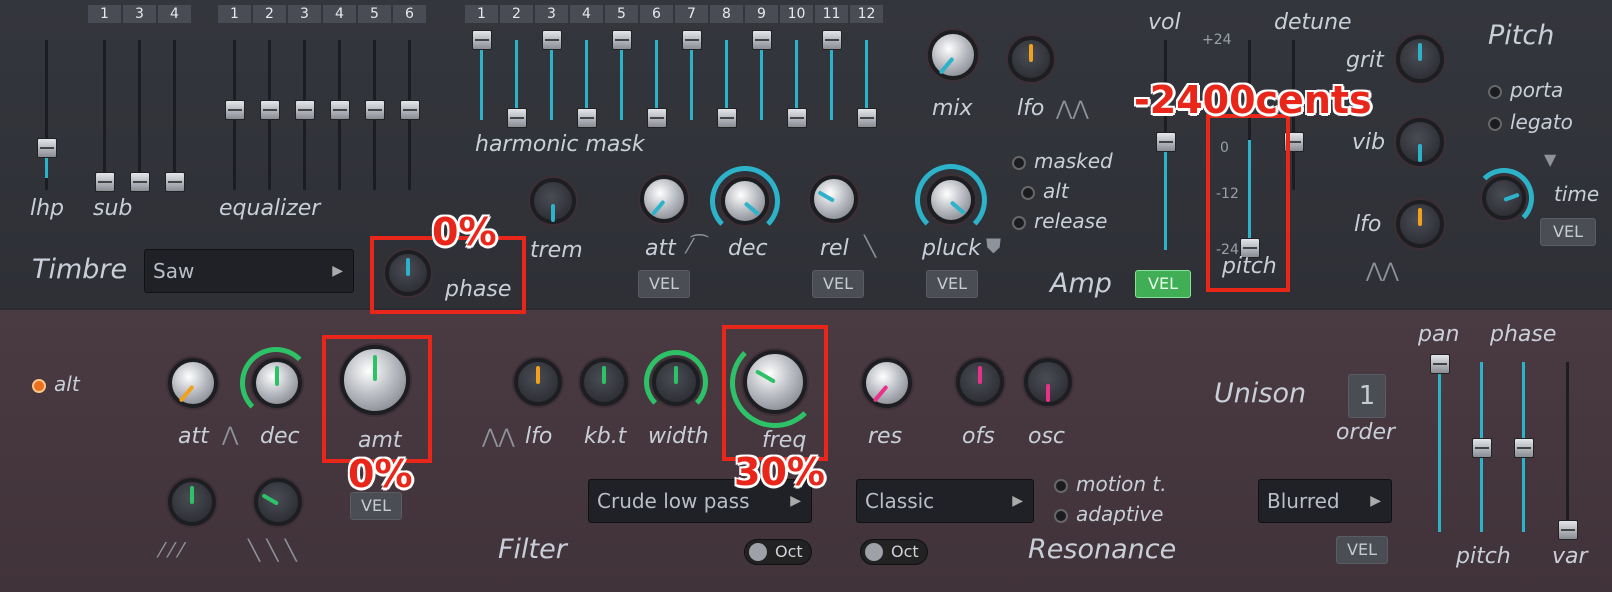 The height and width of the screenshot is (592, 1612). Describe the element at coordinates (1568, 530) in the screenshot. I see `var-handle` at that location.